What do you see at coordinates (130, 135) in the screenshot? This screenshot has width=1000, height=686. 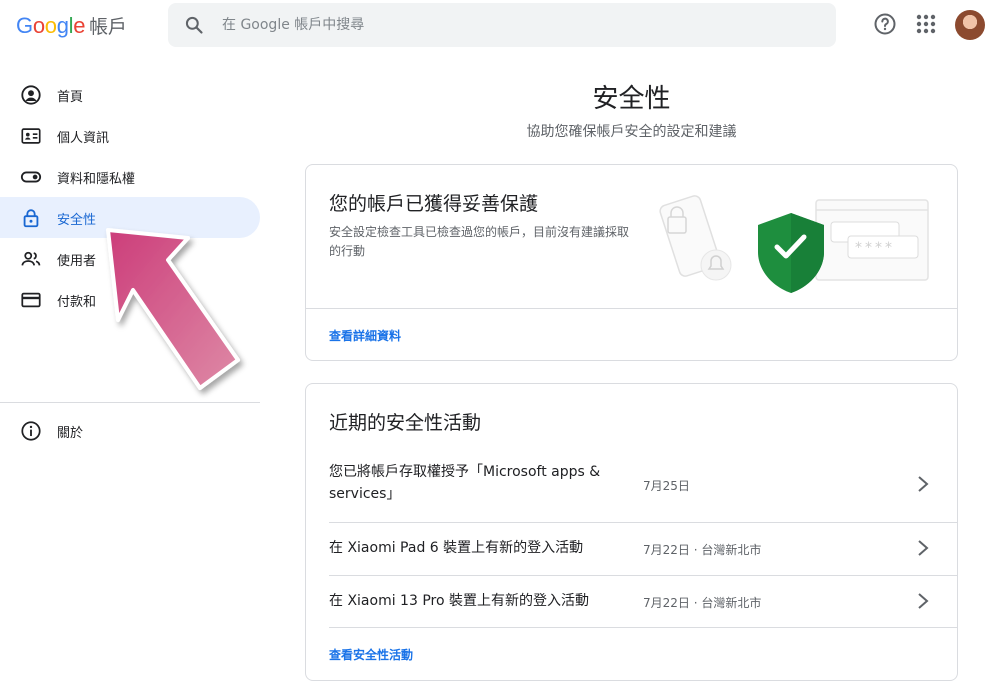 I see `sidebar-item-personal-info: 個人資訊` at bounding box center [130, 135].